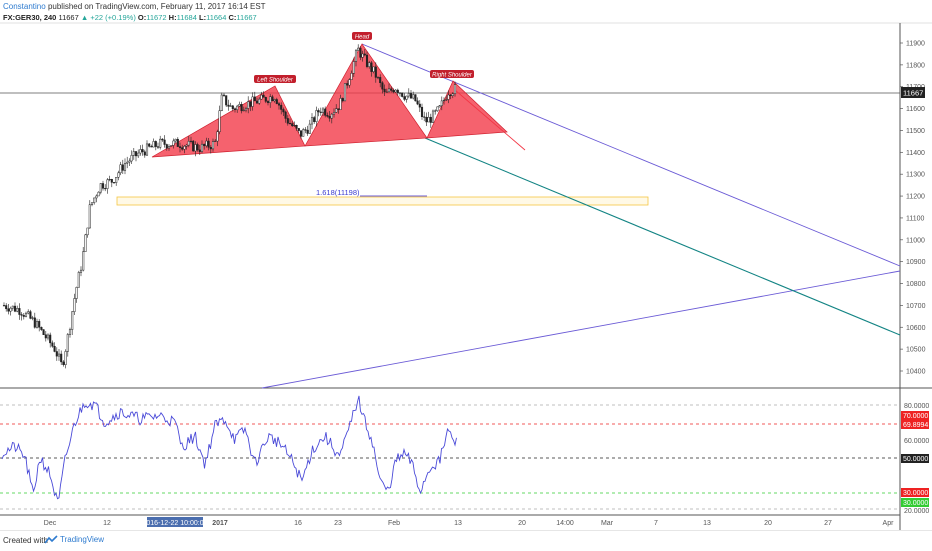 The height and width of the screenshot is (551, 932). Describe the element at coordinates (707, 523) in the screenshot. I see `time-tick-label: 13` at that location.